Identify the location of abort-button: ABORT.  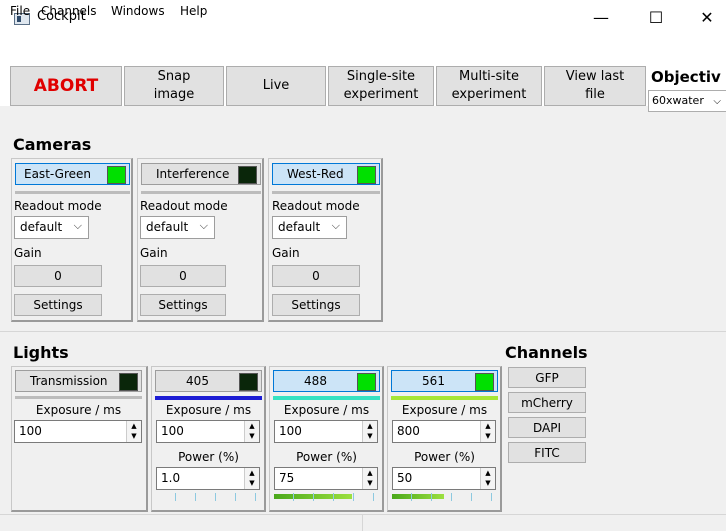
(66, 86).